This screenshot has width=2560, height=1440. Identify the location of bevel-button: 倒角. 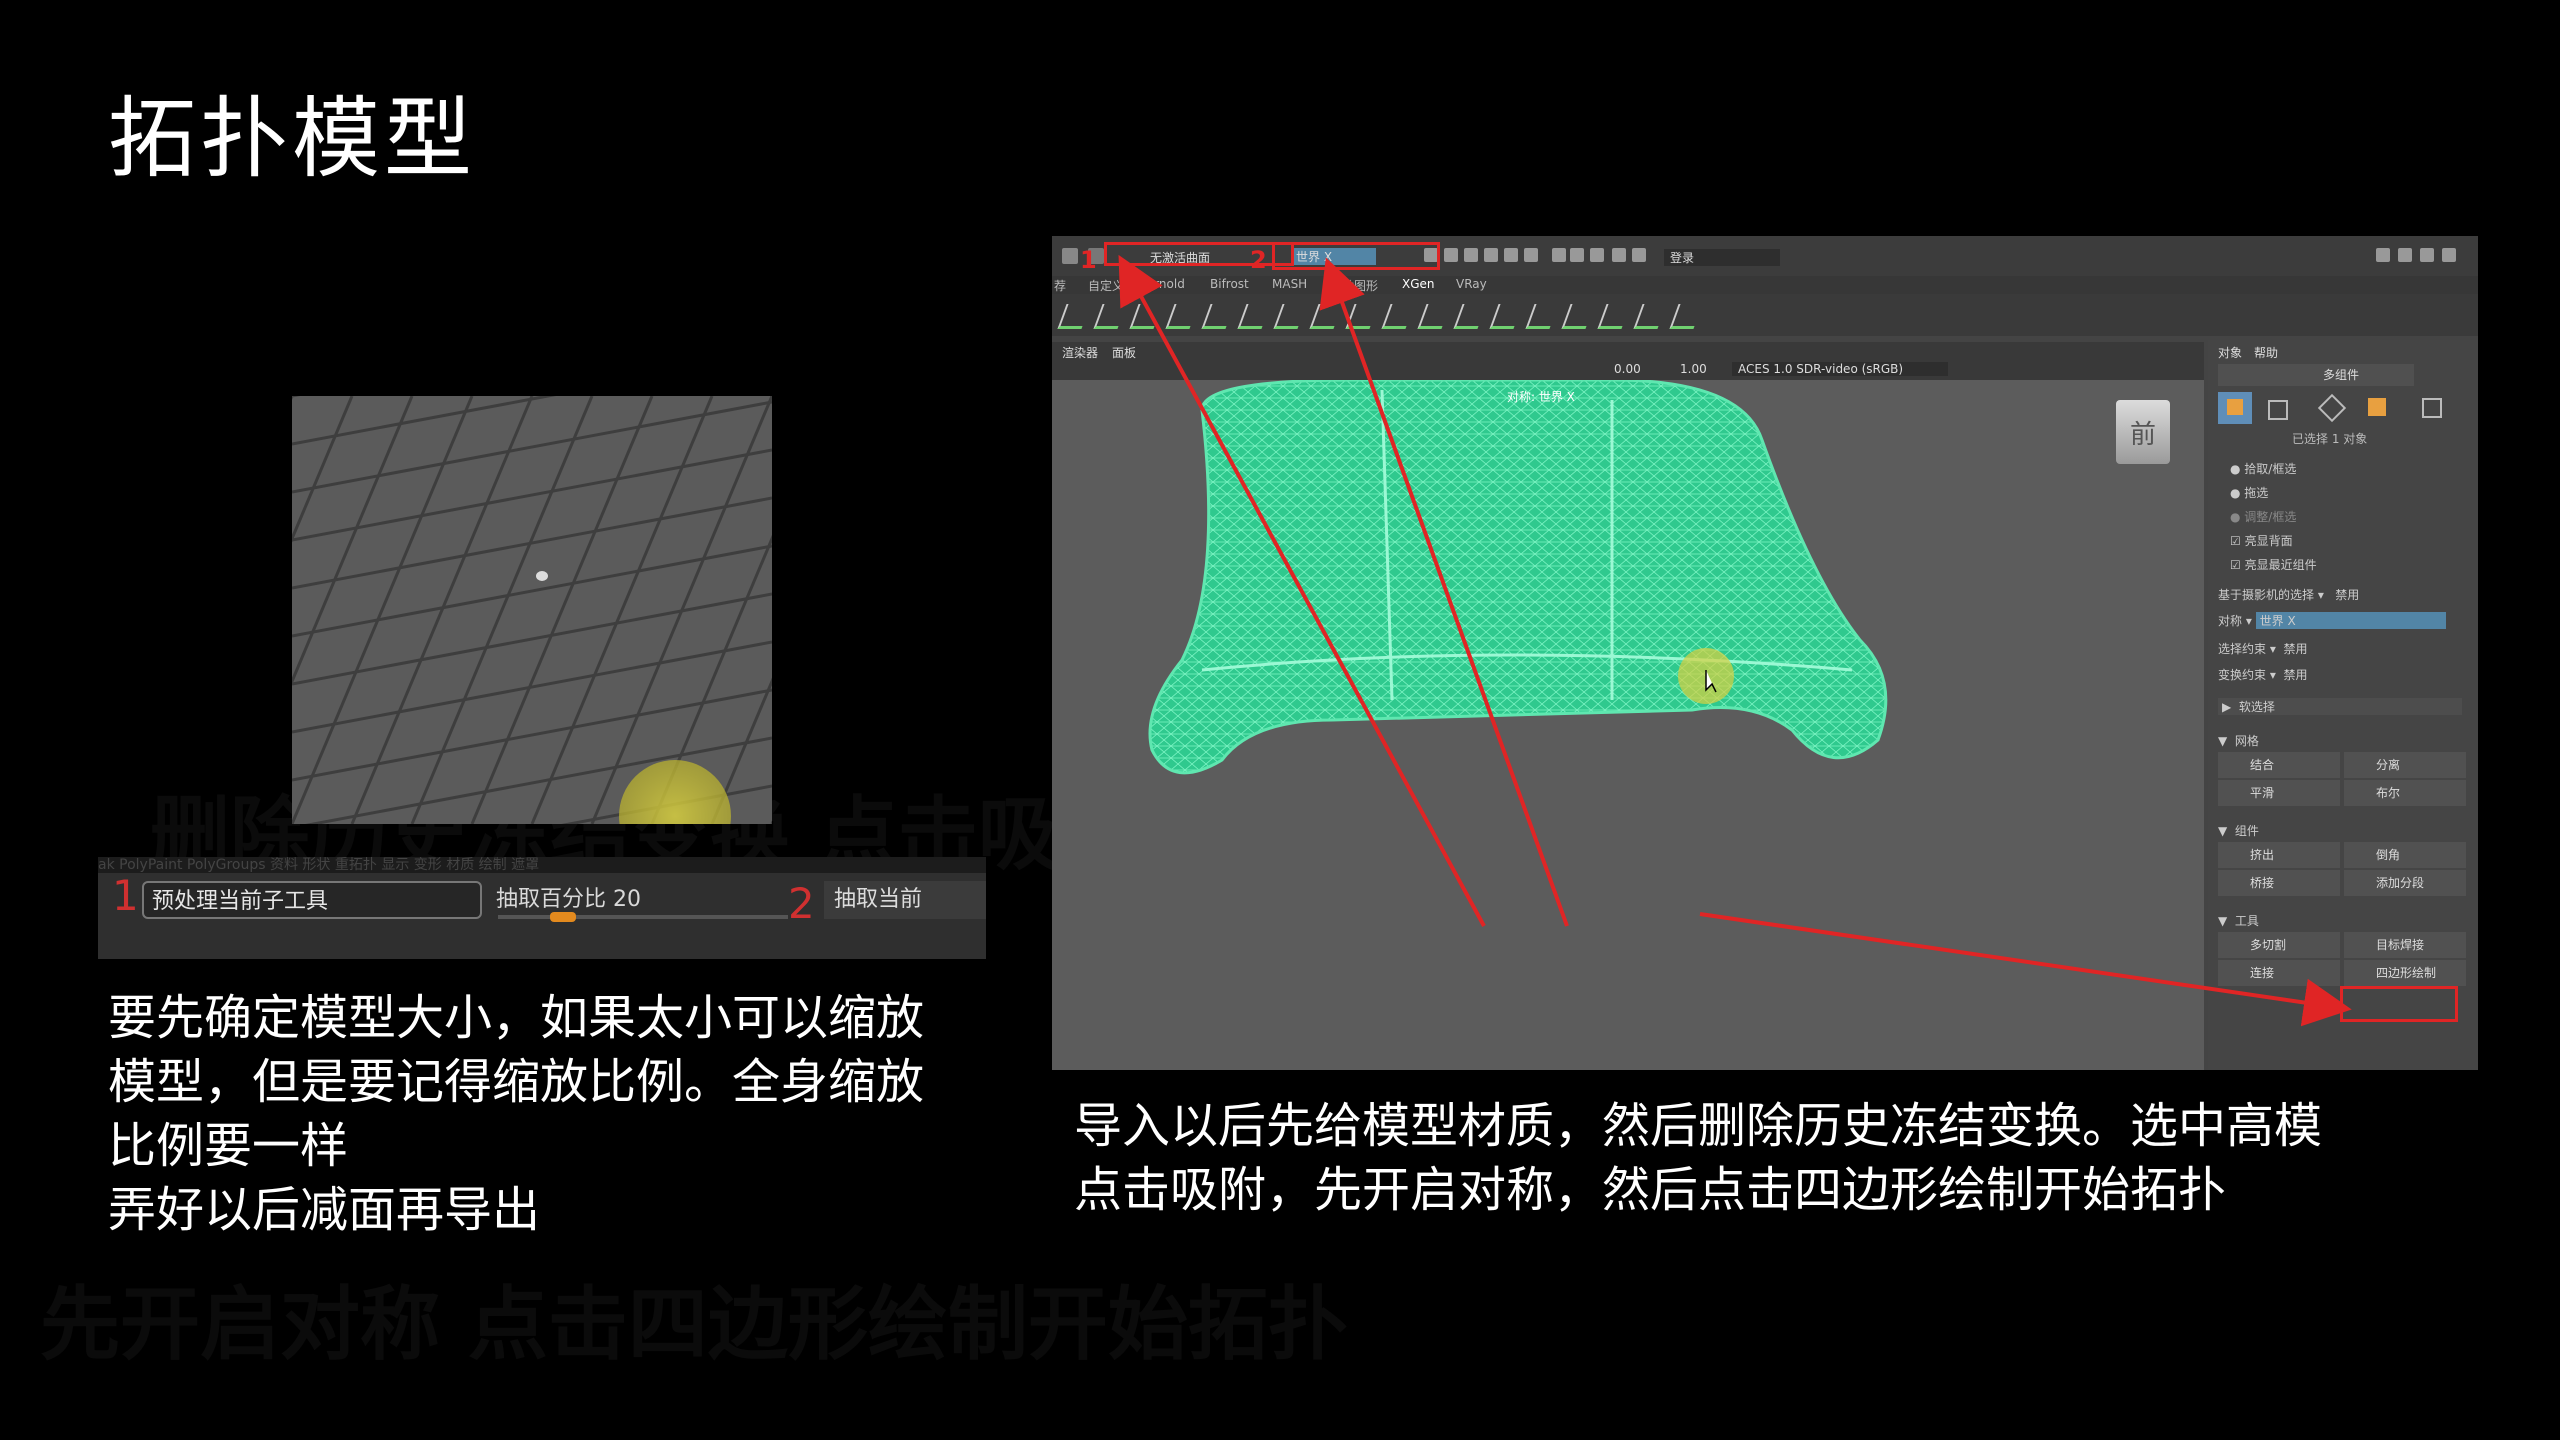
(2405, 855).